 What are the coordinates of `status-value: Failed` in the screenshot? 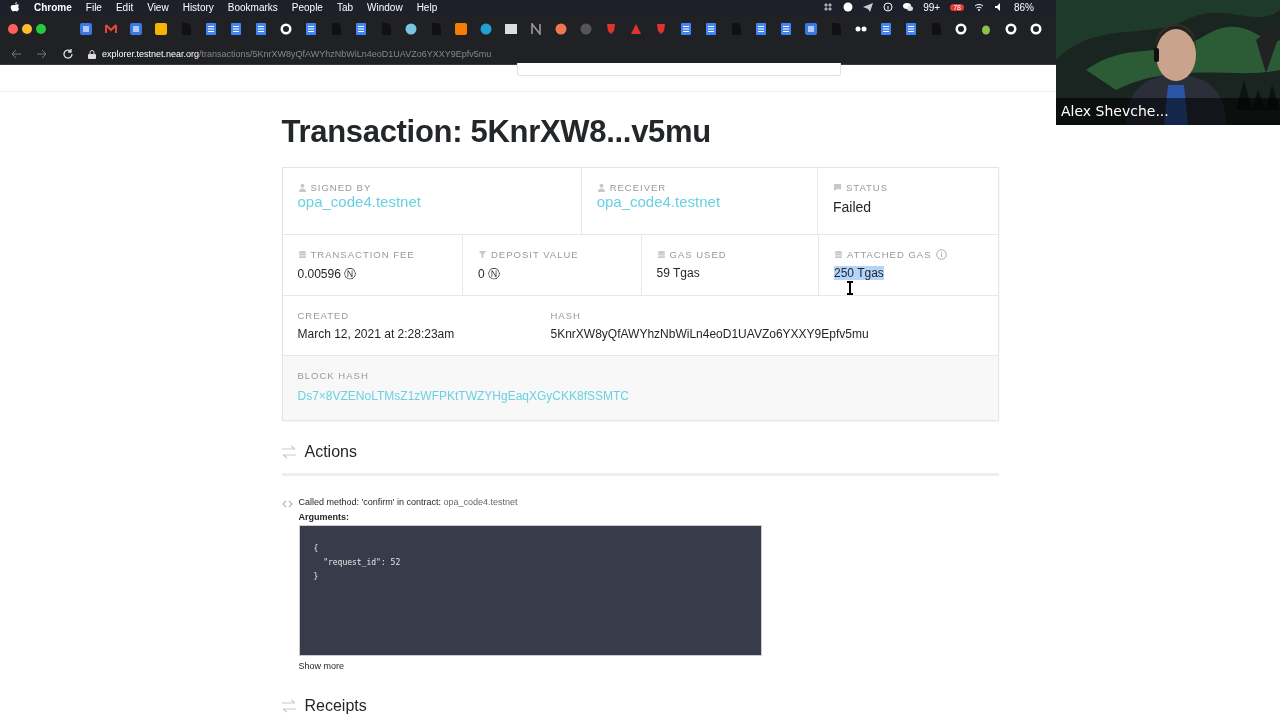 It's located at (853, 207).